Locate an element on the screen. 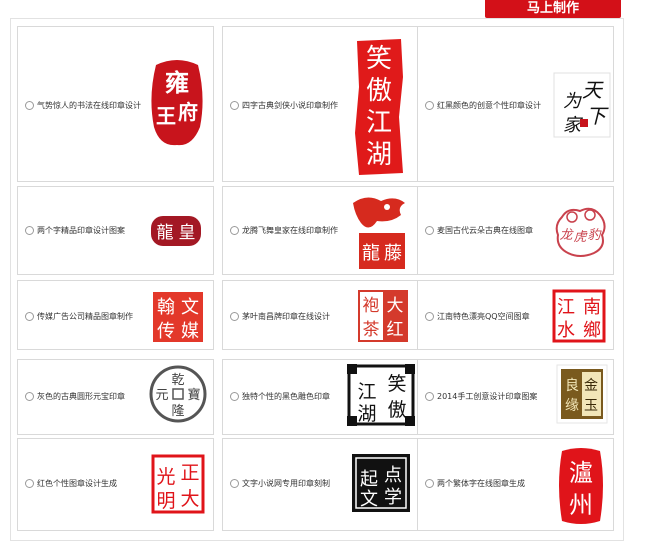 The height and width of the screenshot is (547, 658). seal-char: 媒 is located at coordinates (190, 331).